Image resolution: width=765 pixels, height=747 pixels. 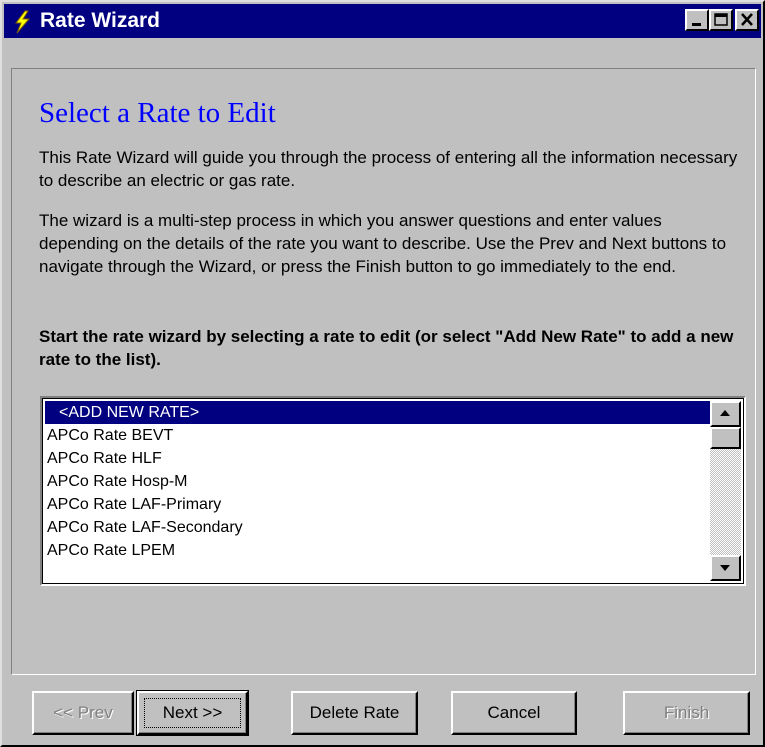 I want to click on list-item: APCo Rate LPEM, so click(x=377, y=550).